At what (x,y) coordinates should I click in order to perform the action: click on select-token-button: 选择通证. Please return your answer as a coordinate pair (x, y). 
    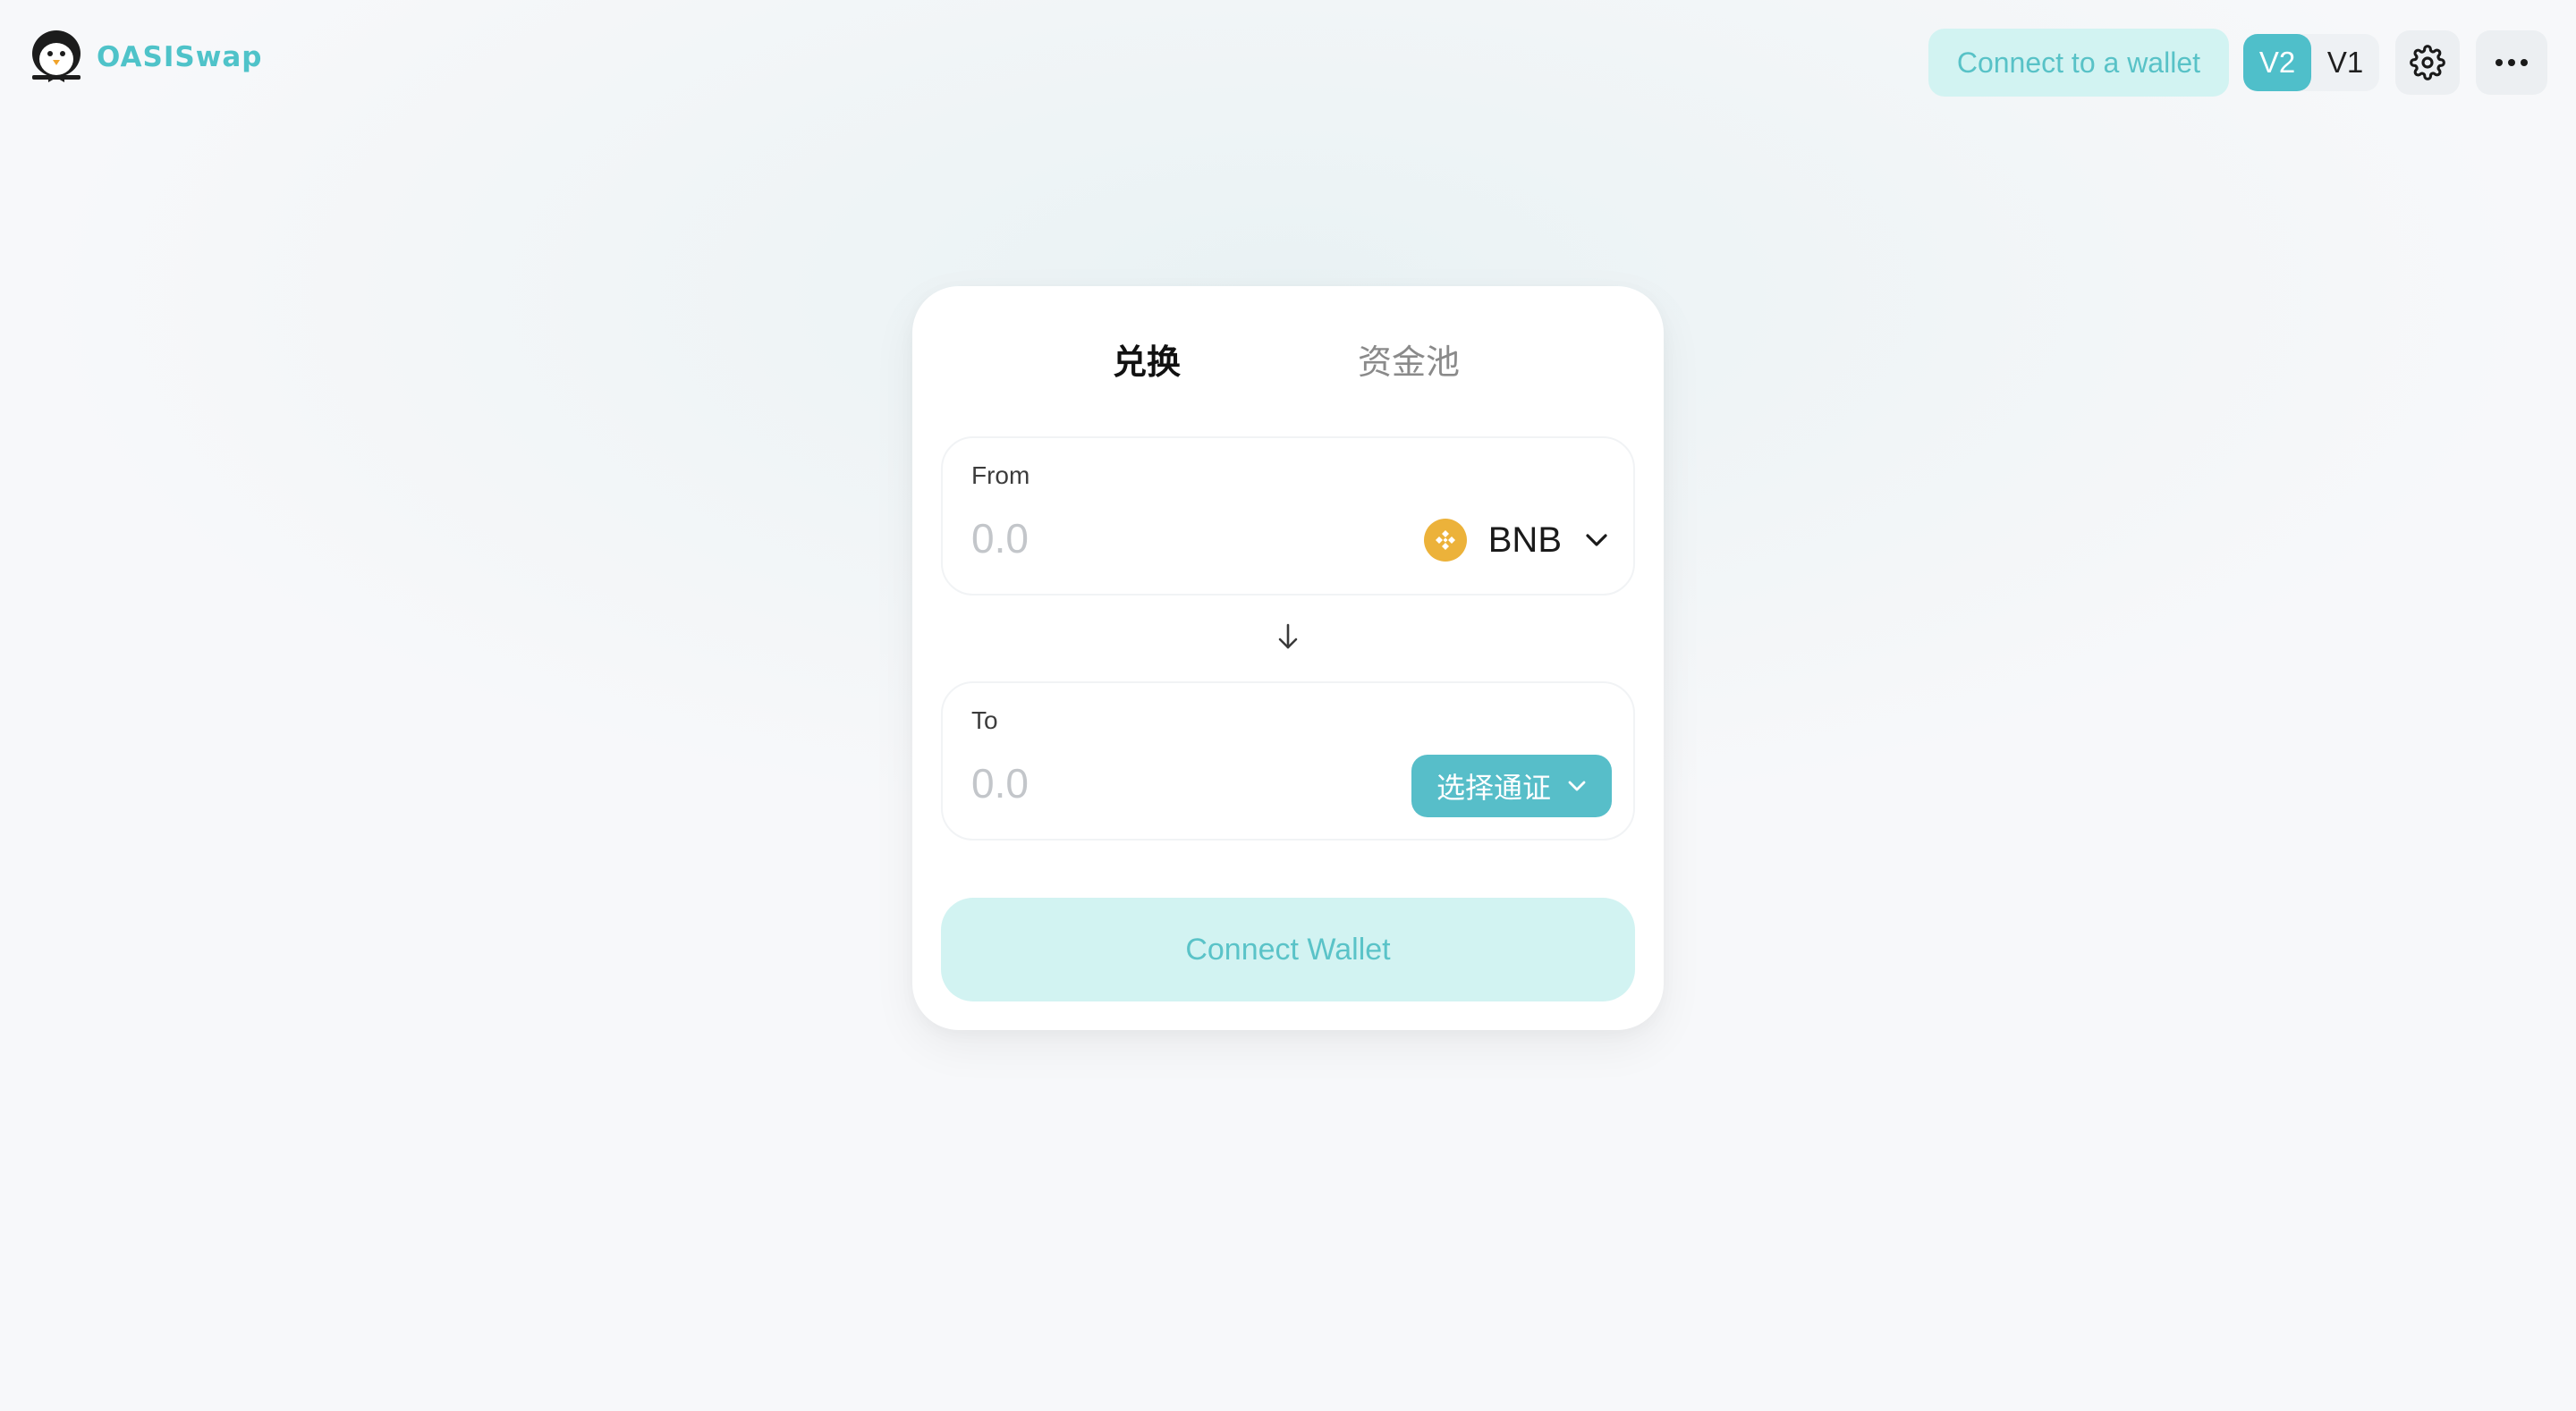
    Looking at the image, I should click on (1511, 786).